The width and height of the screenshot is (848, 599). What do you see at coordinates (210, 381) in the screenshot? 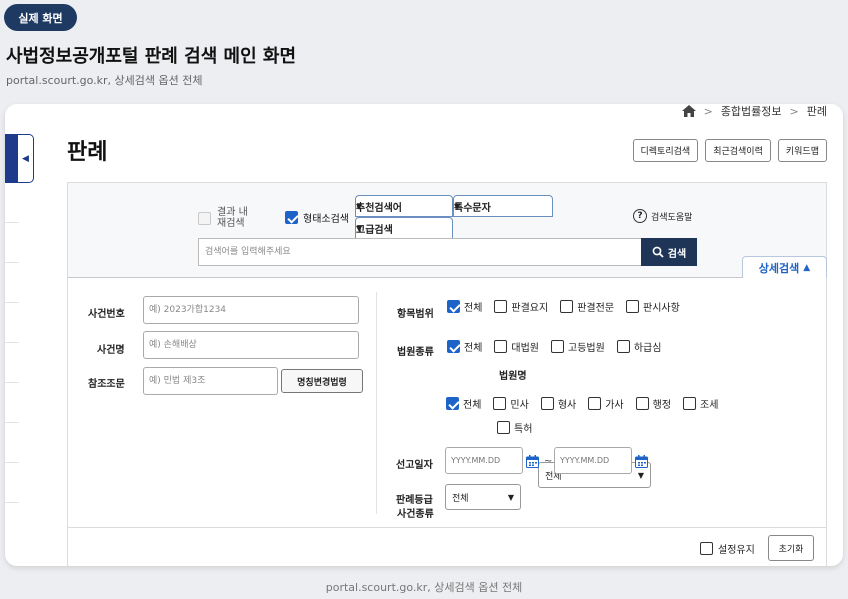
I see `ref-law-input` at bounding box center [210, 381].